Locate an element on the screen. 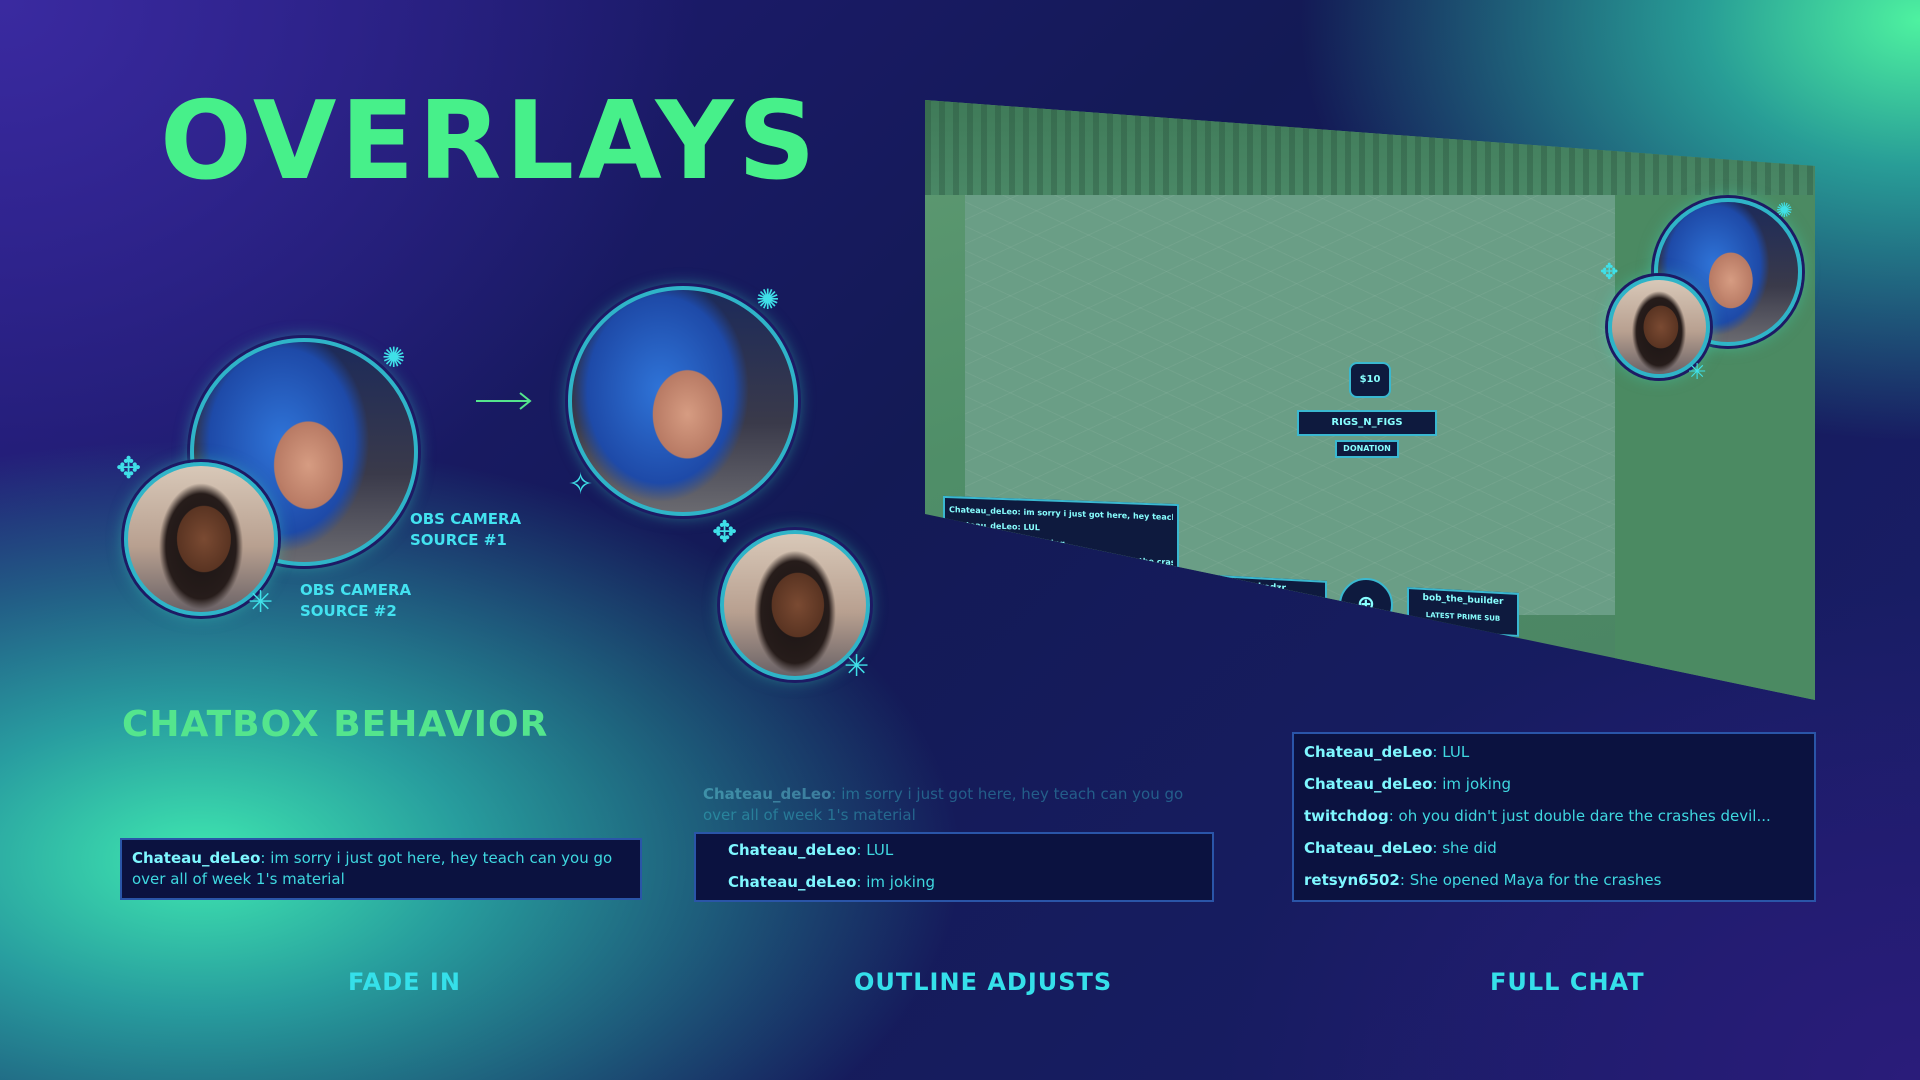  preview-chat-line: Chateau_deLeo: she did is located at coordinates (1003, 571).